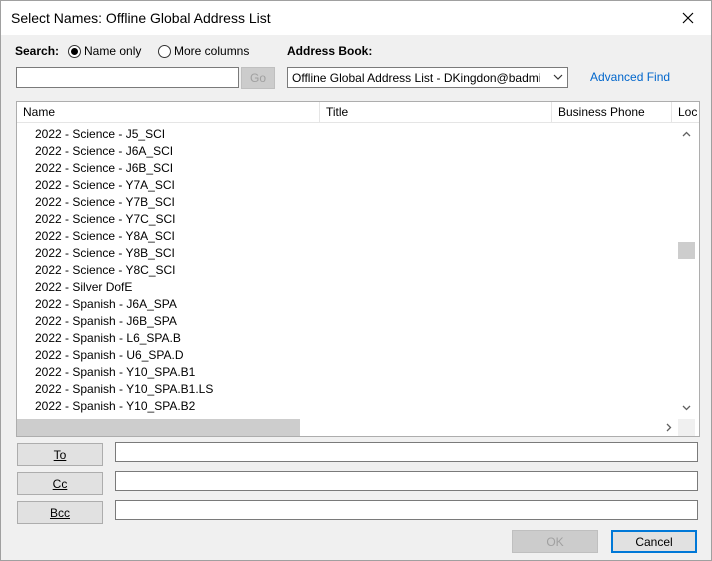 This screenshot has width=712, height=561. What do you see at coordinates (105, 253) in the screenshot?
I see `list-item: 2022 - Science - Y8B_SCI` at bounding box center [105, 253].